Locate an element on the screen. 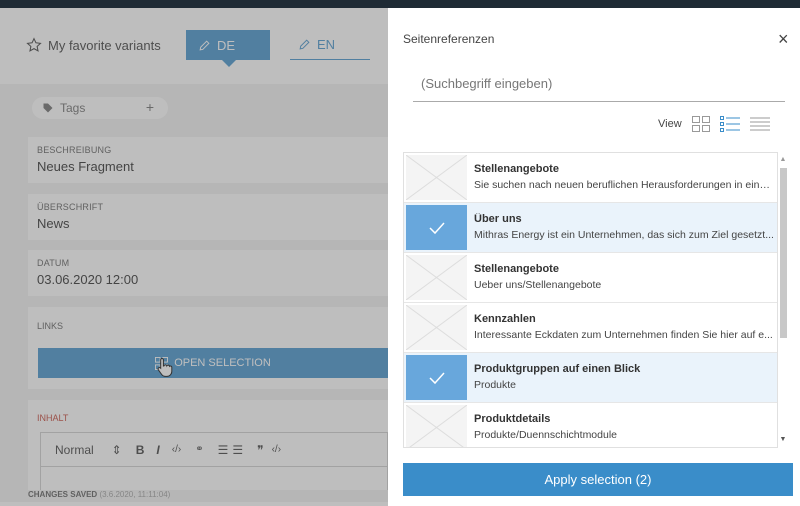 This screenshot has height=506, width=800. compact-list-view-icon is located at coordinates (759, 124).